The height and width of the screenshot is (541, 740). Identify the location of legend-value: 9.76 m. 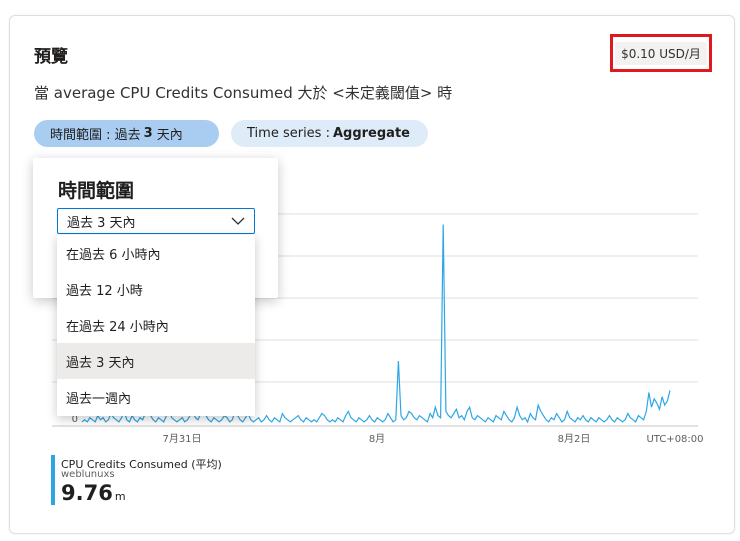
(93, 493).